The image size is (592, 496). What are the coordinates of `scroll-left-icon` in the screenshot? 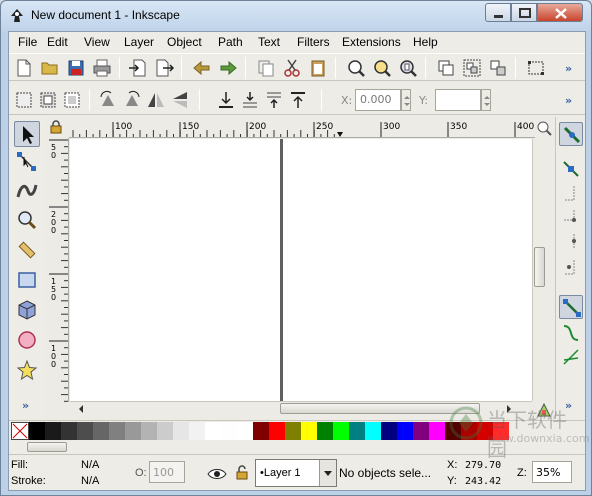 It's located at (81, 409).